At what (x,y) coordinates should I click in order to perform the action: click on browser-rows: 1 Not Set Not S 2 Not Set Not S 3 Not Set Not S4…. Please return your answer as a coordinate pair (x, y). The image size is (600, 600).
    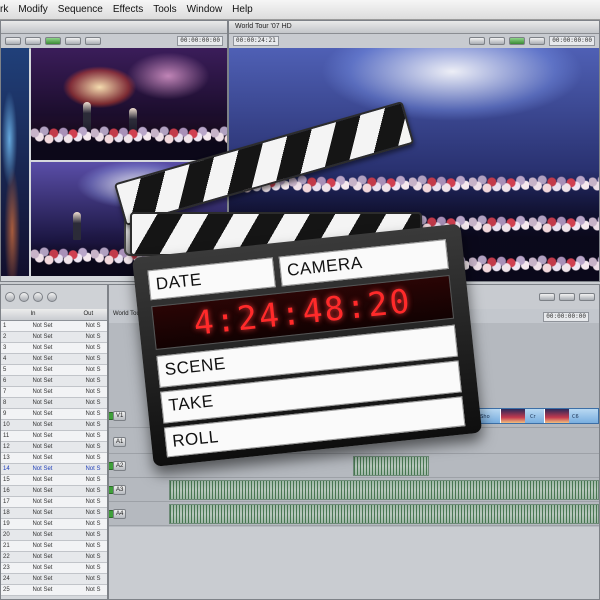
    Looking at the image, I should click on (54, 458).